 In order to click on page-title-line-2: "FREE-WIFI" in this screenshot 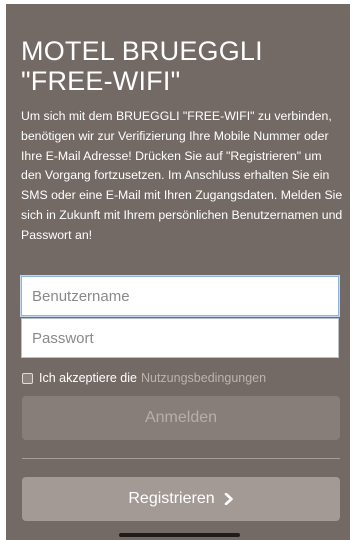, I will do `click(101, 81)`.